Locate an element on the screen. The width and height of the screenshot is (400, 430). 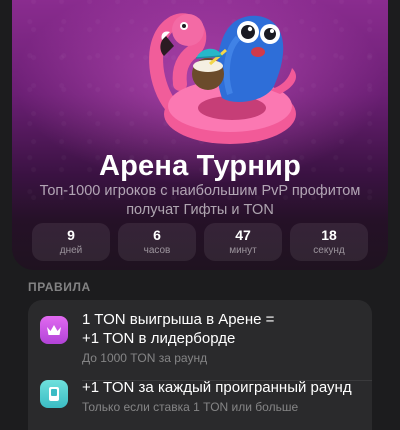
rule-line-1: +1 TON за каждый проигранный раунд is located at coordinates (217, 387).